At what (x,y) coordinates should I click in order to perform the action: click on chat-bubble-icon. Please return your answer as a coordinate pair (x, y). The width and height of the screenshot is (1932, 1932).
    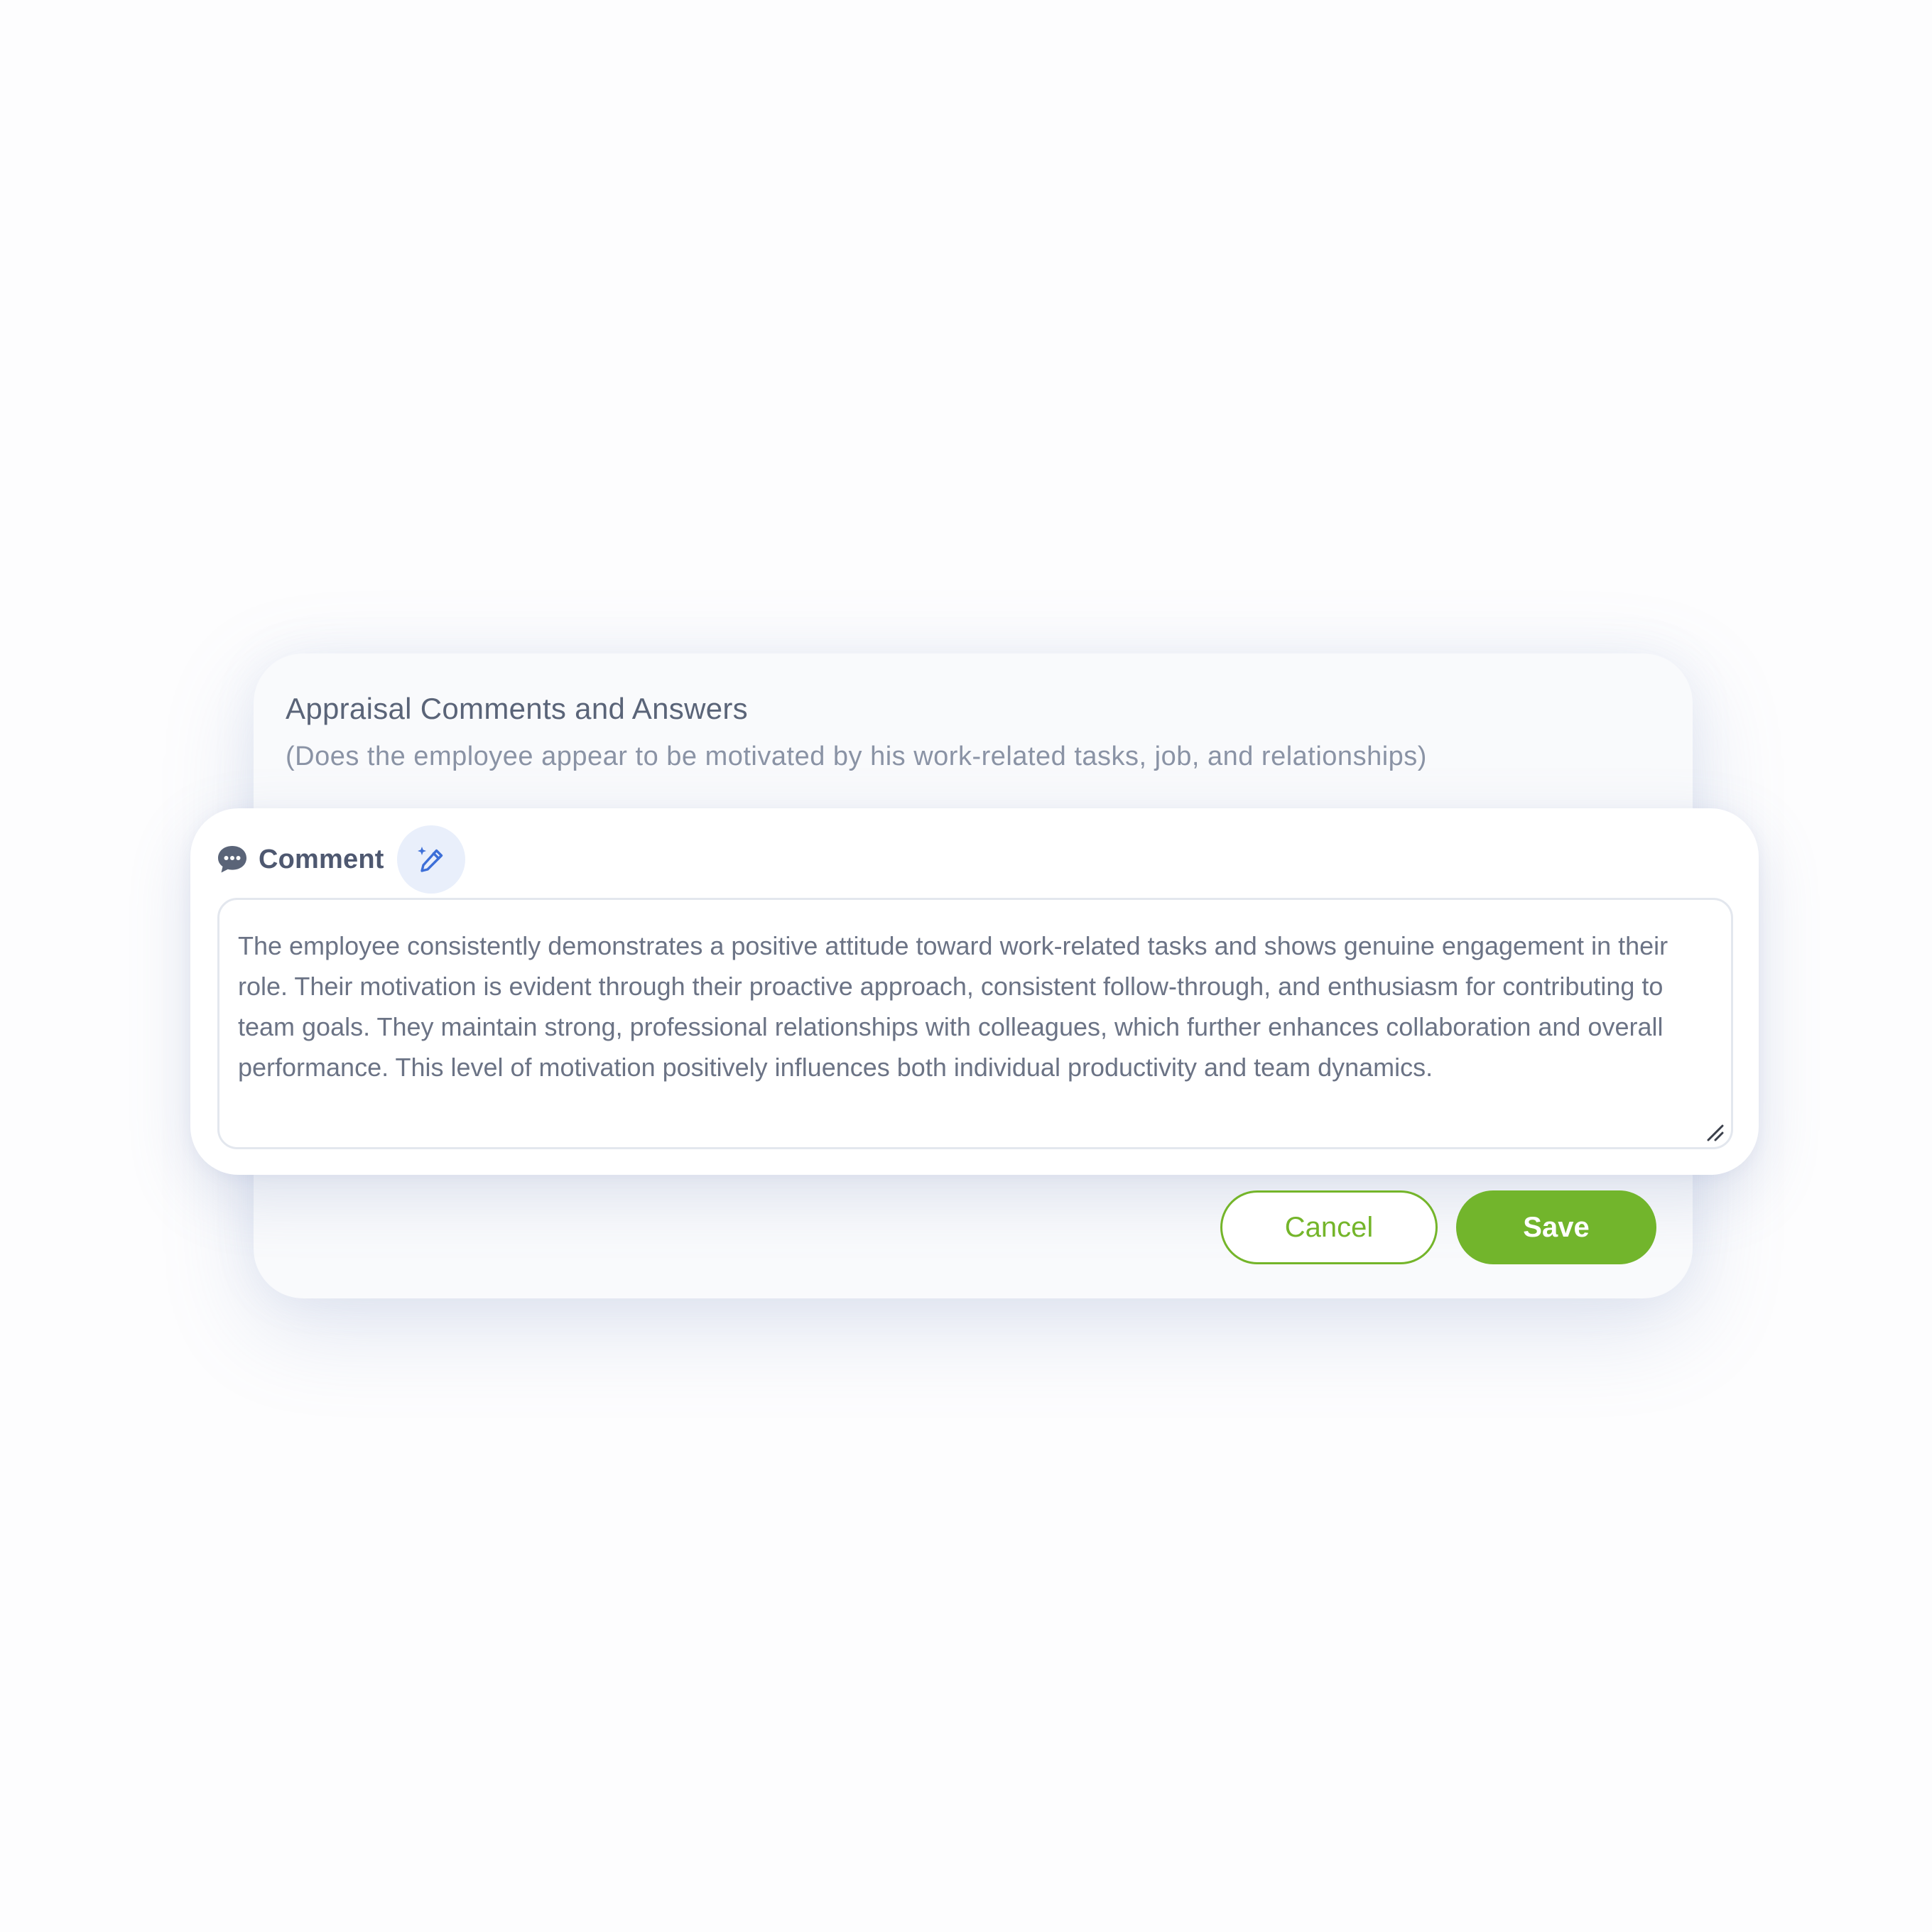
    Looking at the image, I should click on (232, 860).